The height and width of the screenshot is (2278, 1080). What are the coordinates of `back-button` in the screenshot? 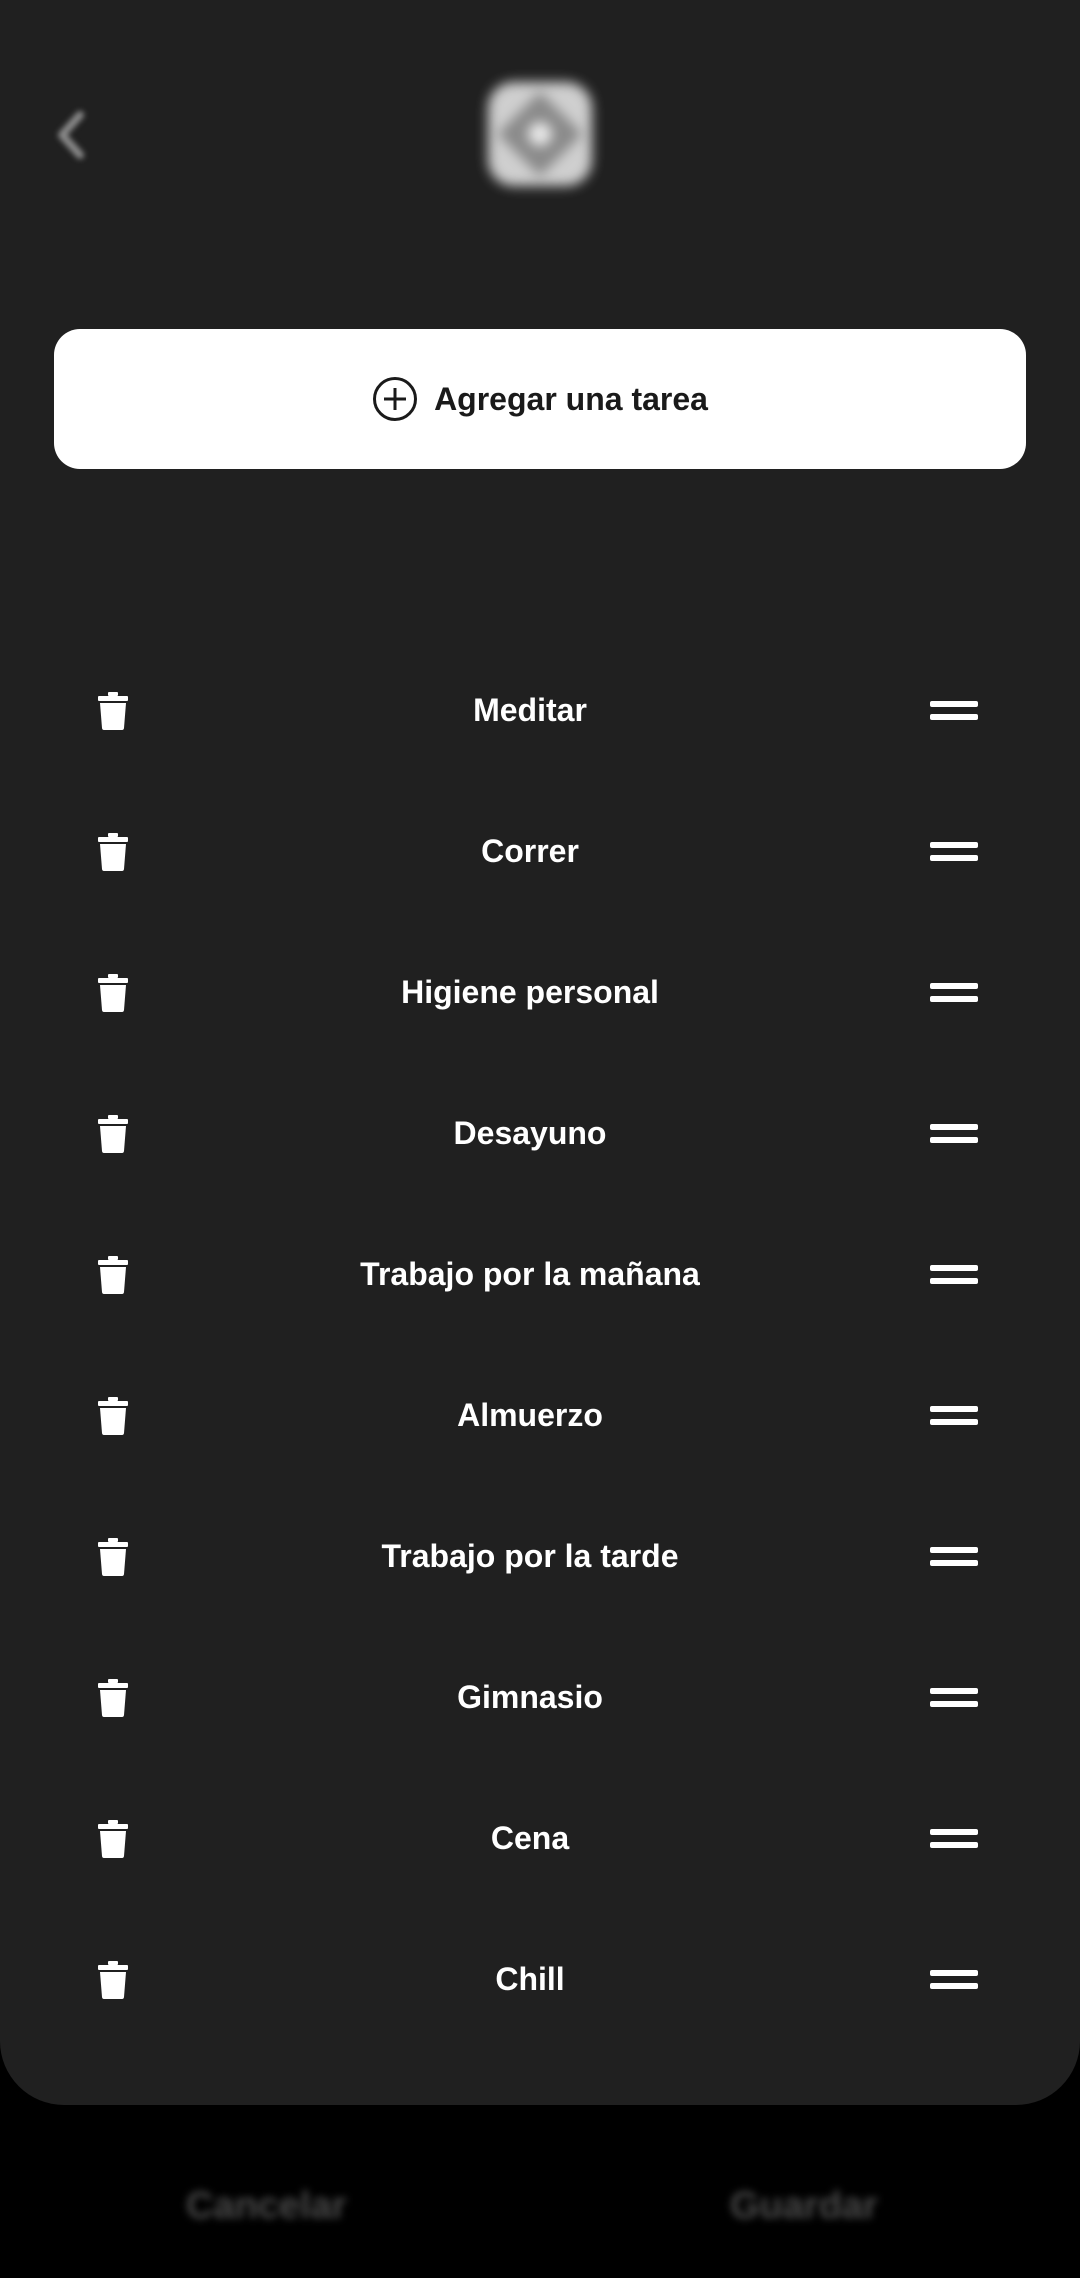 It's located at (70, 135).